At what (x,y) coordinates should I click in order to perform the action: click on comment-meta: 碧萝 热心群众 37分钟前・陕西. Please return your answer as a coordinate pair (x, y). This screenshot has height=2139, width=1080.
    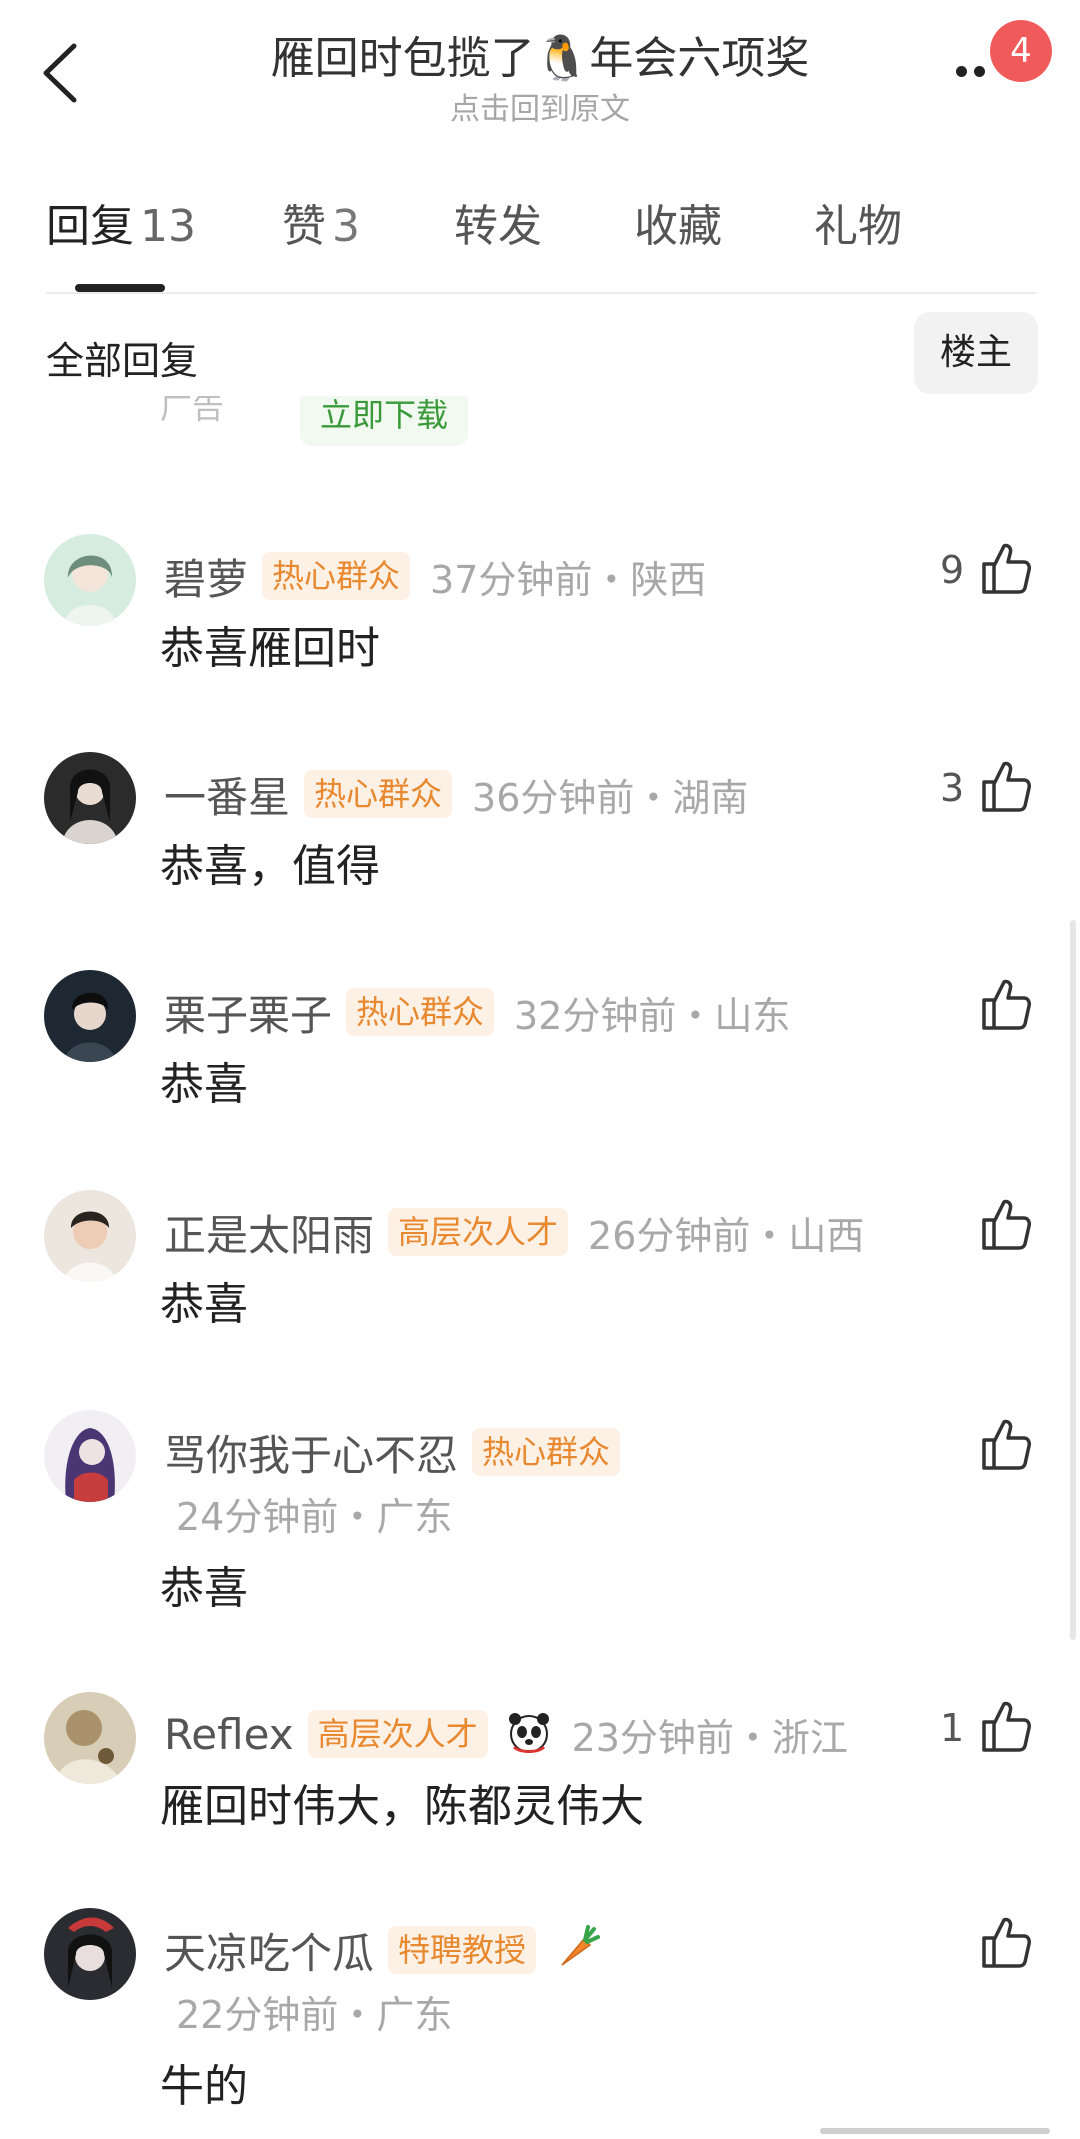
    Looking at the image, I should click on (435, 576).